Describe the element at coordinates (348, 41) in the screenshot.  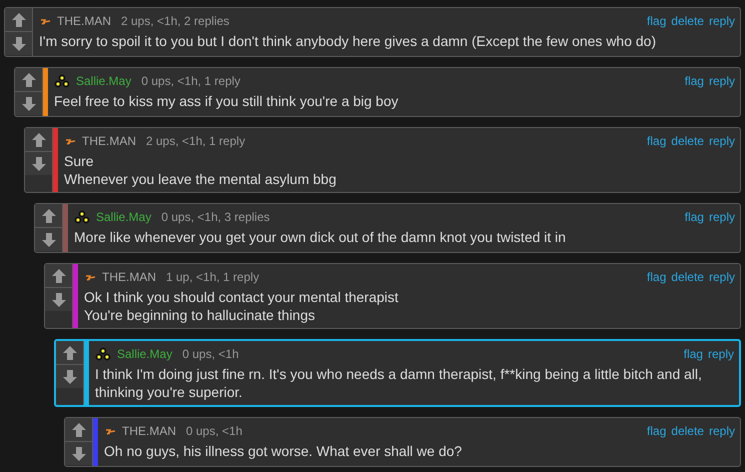
I see `comment-text: I'm sorry to spoil it to you but I don't think anybody here gives a damn (Except the few ones who do)` at that location.